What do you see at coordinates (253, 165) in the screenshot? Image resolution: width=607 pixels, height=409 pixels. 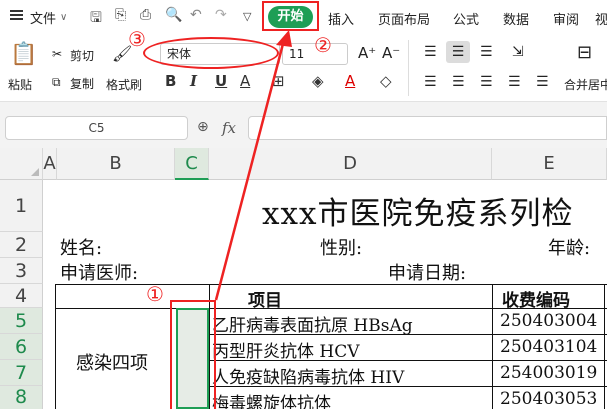 I see `annotation-arrow` at bounding box center [253, 165].